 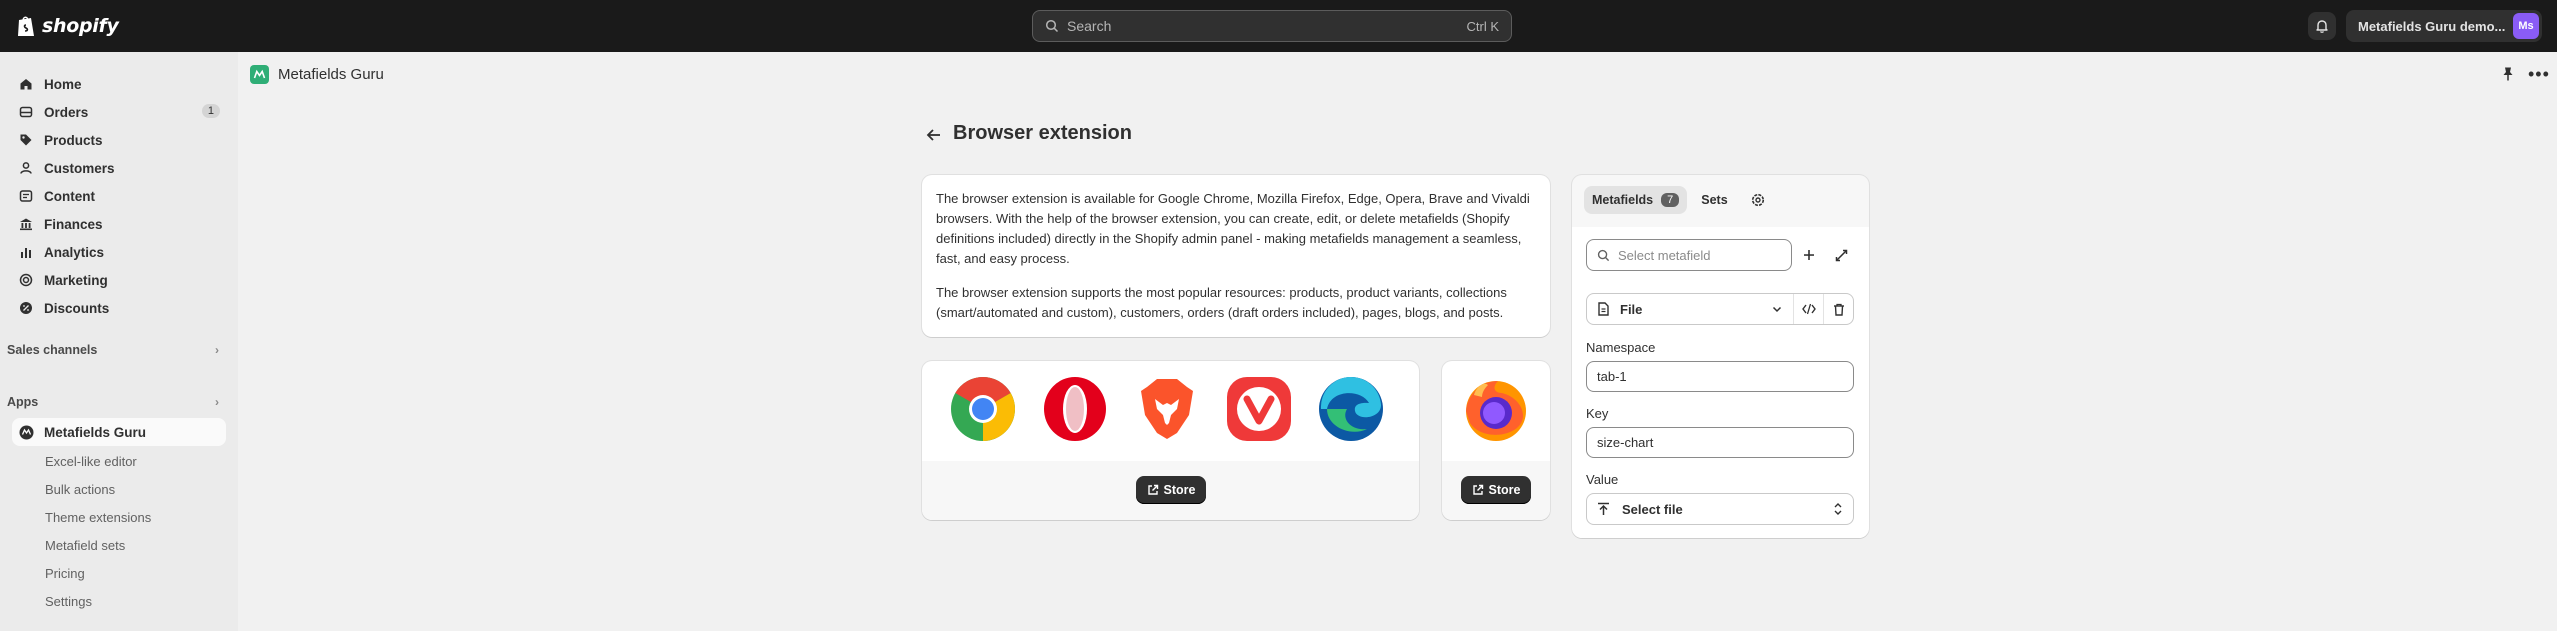 What do you see at coordinates (1504, 490) in the screenshot?
I see `store-button-label: Store` at bounding box center [1504, 490].